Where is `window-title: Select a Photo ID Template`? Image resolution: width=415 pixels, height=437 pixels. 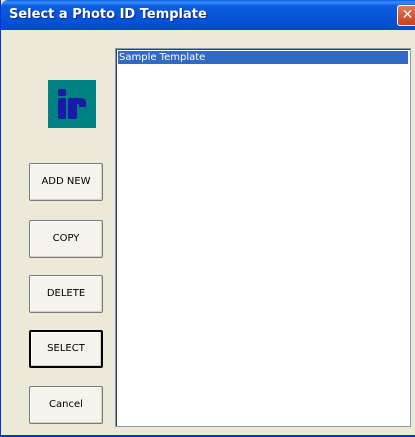
window-title: Select a Photo ID Template is located at coordinates (108, 14).